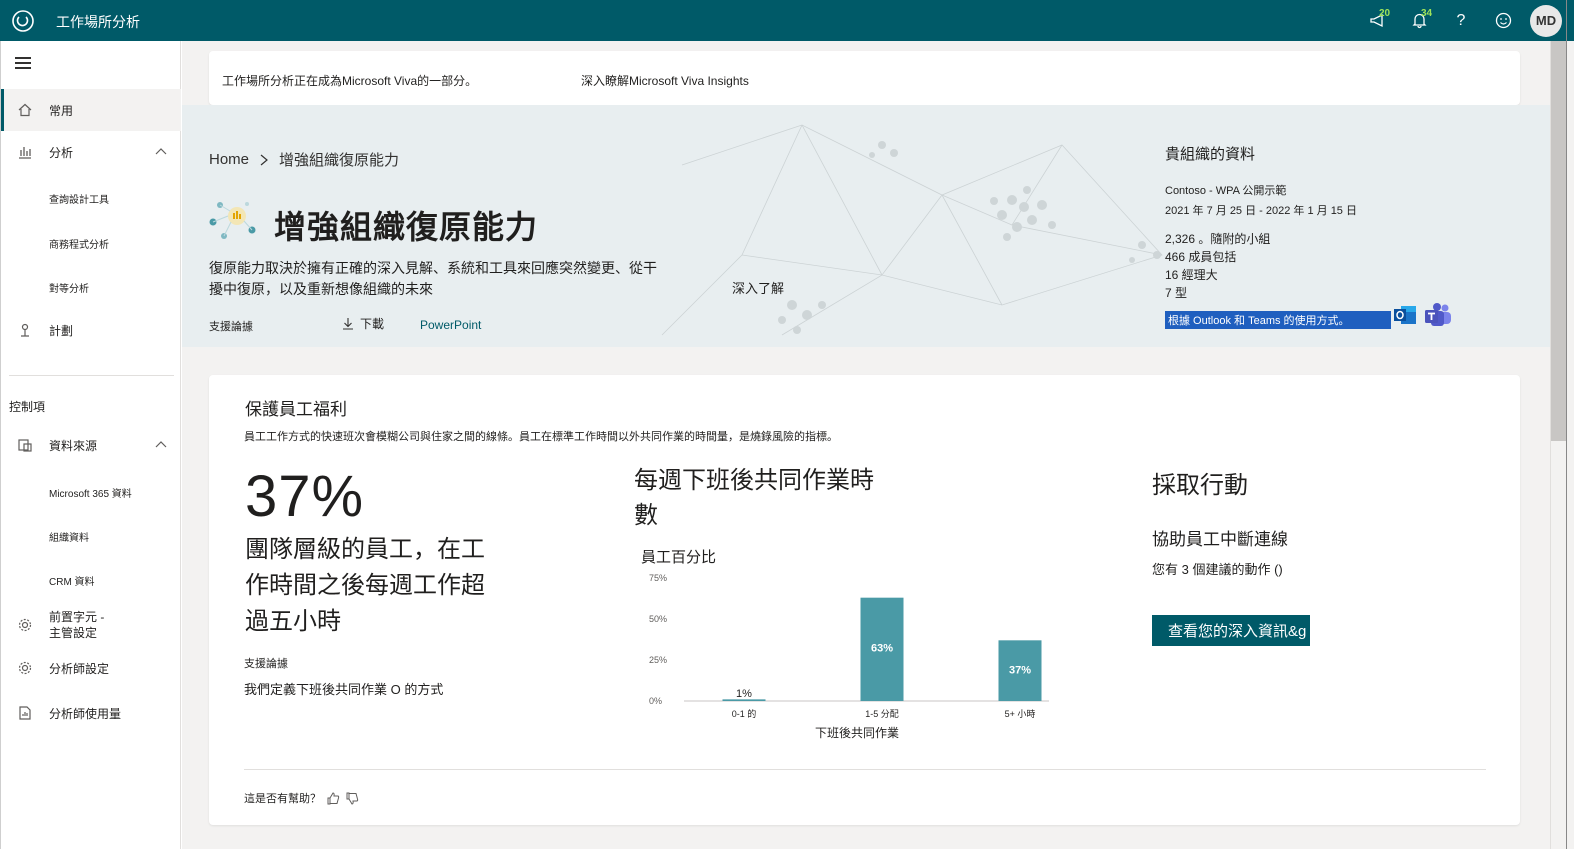 Image resolution: width=1574 pixels, height=849 pixels. I want to click on bar-value-label: 63%, so click(882, 649).